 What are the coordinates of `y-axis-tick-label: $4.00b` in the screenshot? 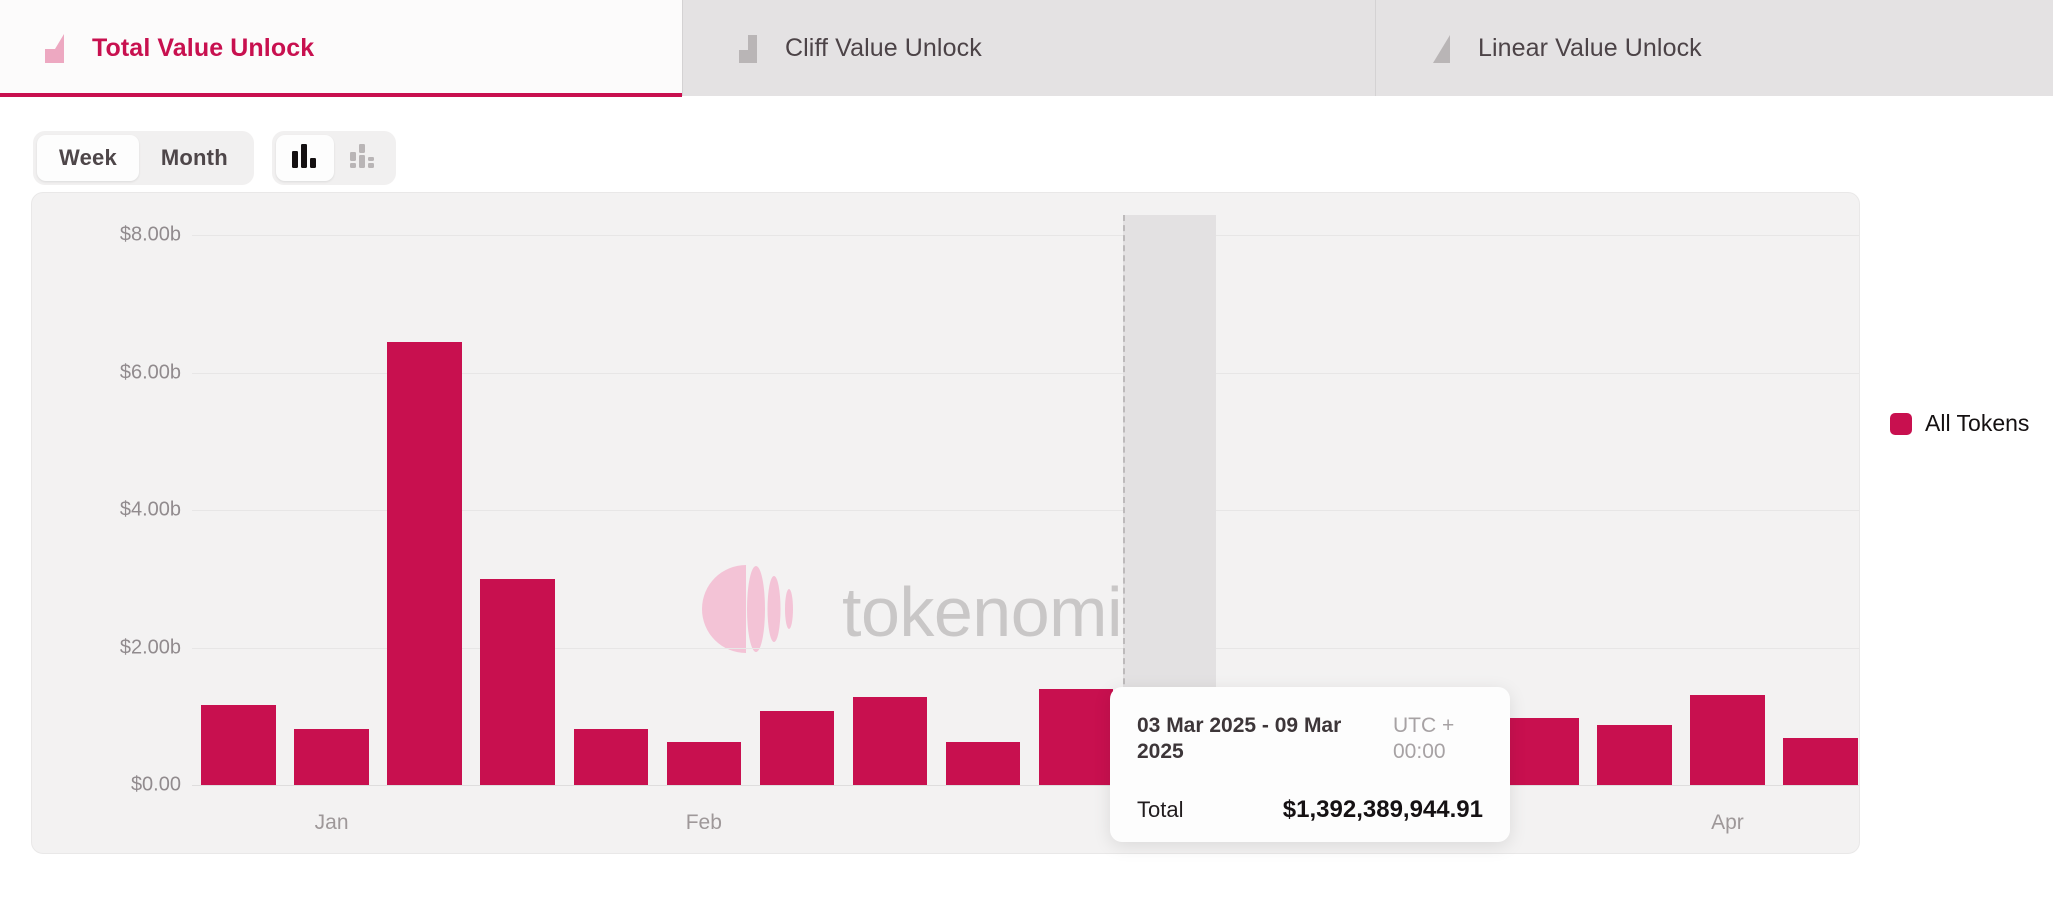 It's located at (150, 509).